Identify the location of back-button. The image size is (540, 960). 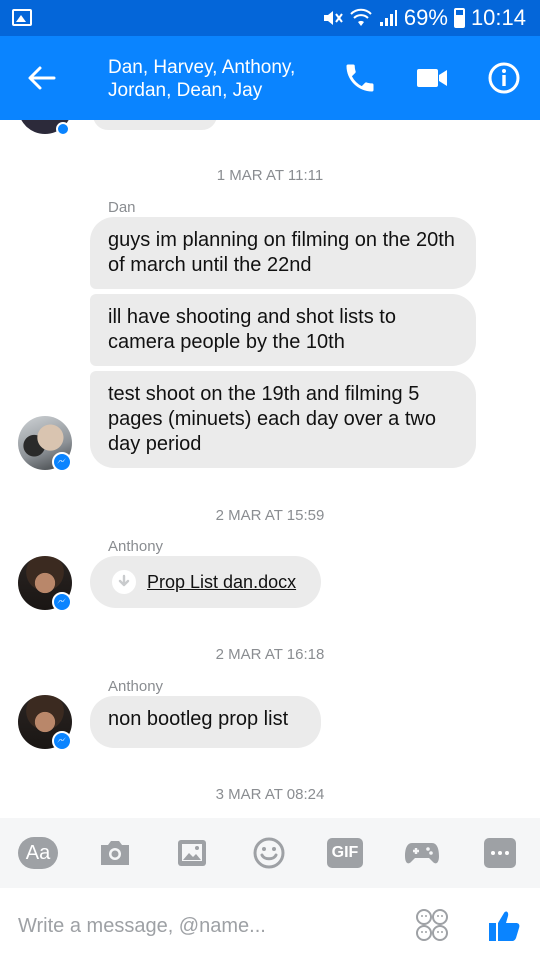
(42, 78).